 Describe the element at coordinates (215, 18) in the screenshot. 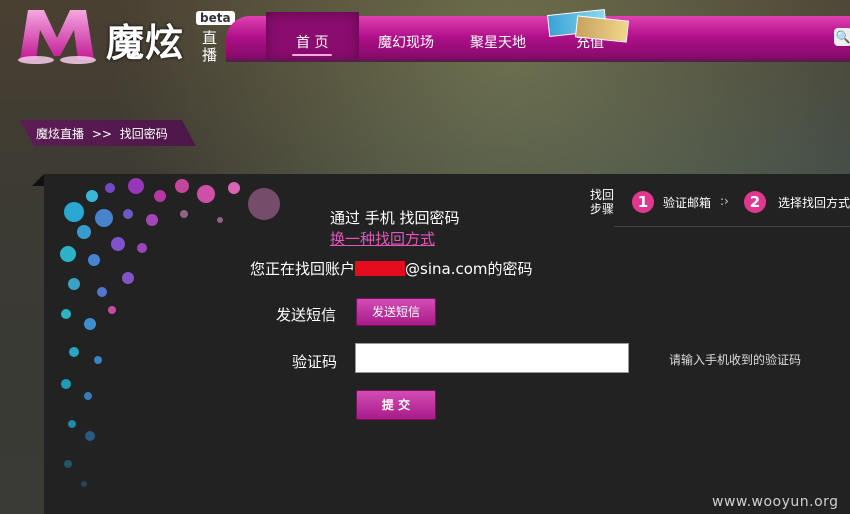

I see `beta-badge: beta` at that location.